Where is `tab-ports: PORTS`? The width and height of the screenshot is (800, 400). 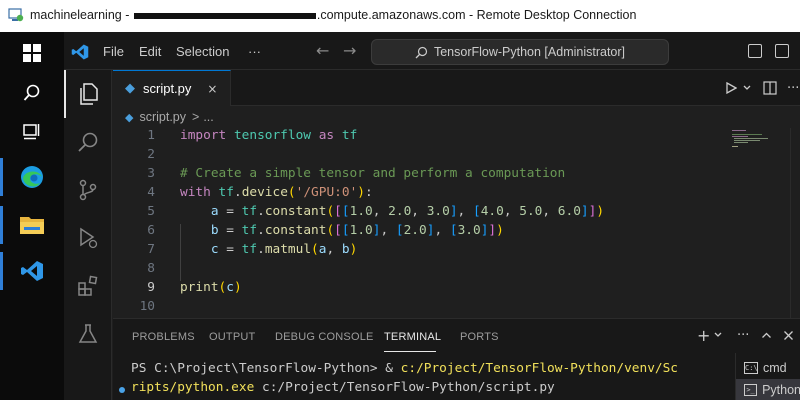 tab-ports: PORTS is located at coordinates (479, 337).